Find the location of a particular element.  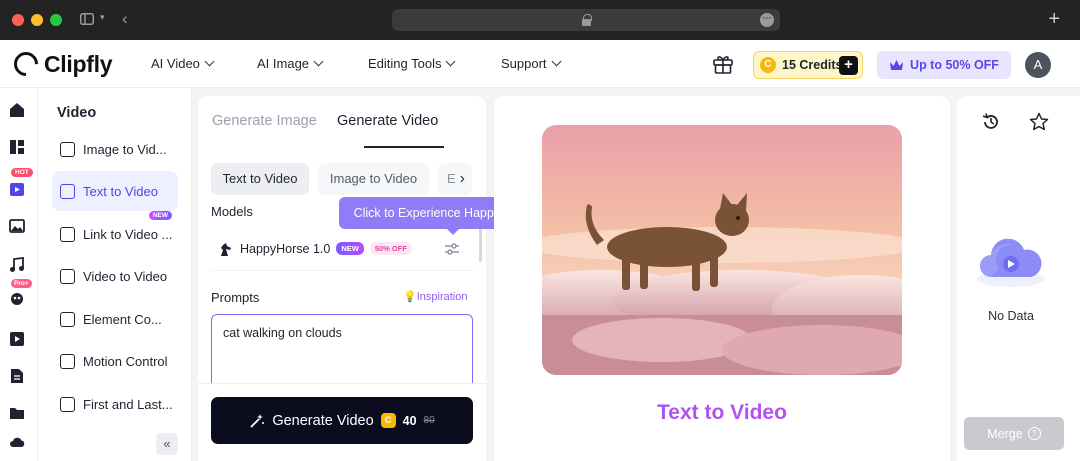

promo-button: Up to 50% OFF is located at coordinates (944, 65).